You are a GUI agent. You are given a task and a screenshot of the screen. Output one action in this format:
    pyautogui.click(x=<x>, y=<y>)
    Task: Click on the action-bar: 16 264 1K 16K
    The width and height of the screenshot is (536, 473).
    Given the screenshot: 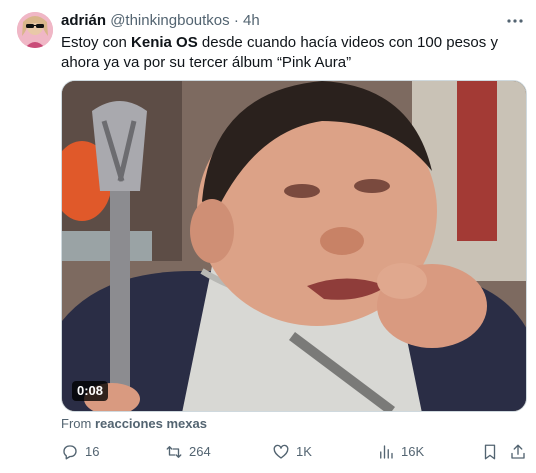 What is the action you would take?
    pyautogui.click(x=294, y=452)
    